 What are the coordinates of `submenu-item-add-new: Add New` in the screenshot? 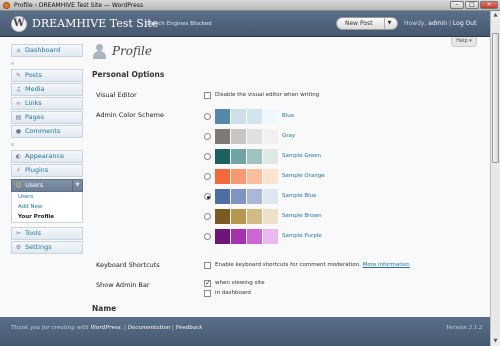 It's located at (47, 207).